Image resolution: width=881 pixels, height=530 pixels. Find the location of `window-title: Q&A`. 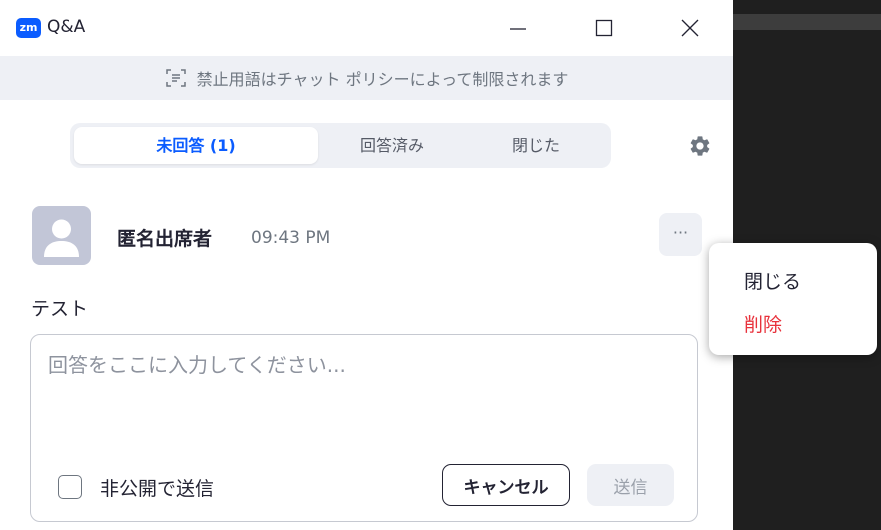

window-title: Q&A is located at coordinates (66, 27).